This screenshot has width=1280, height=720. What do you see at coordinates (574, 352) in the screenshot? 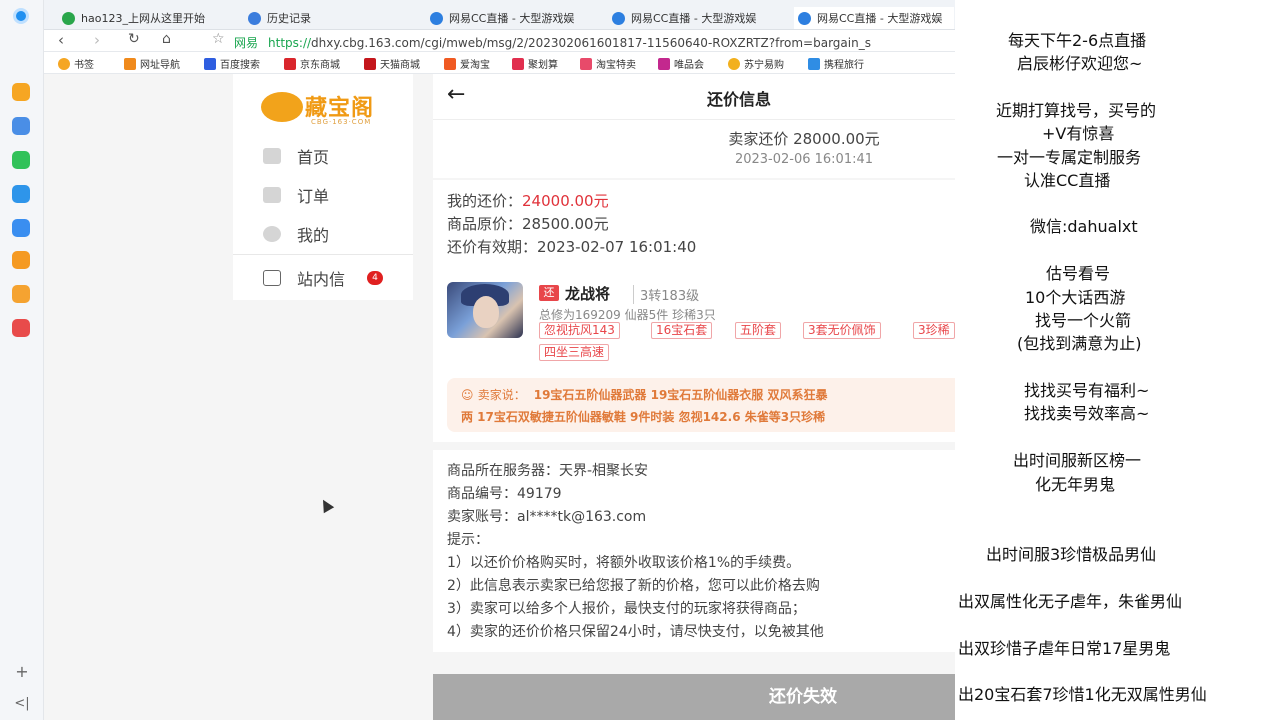
I see `role-tag: 四坐三高速` at bounding box center [574, 352].